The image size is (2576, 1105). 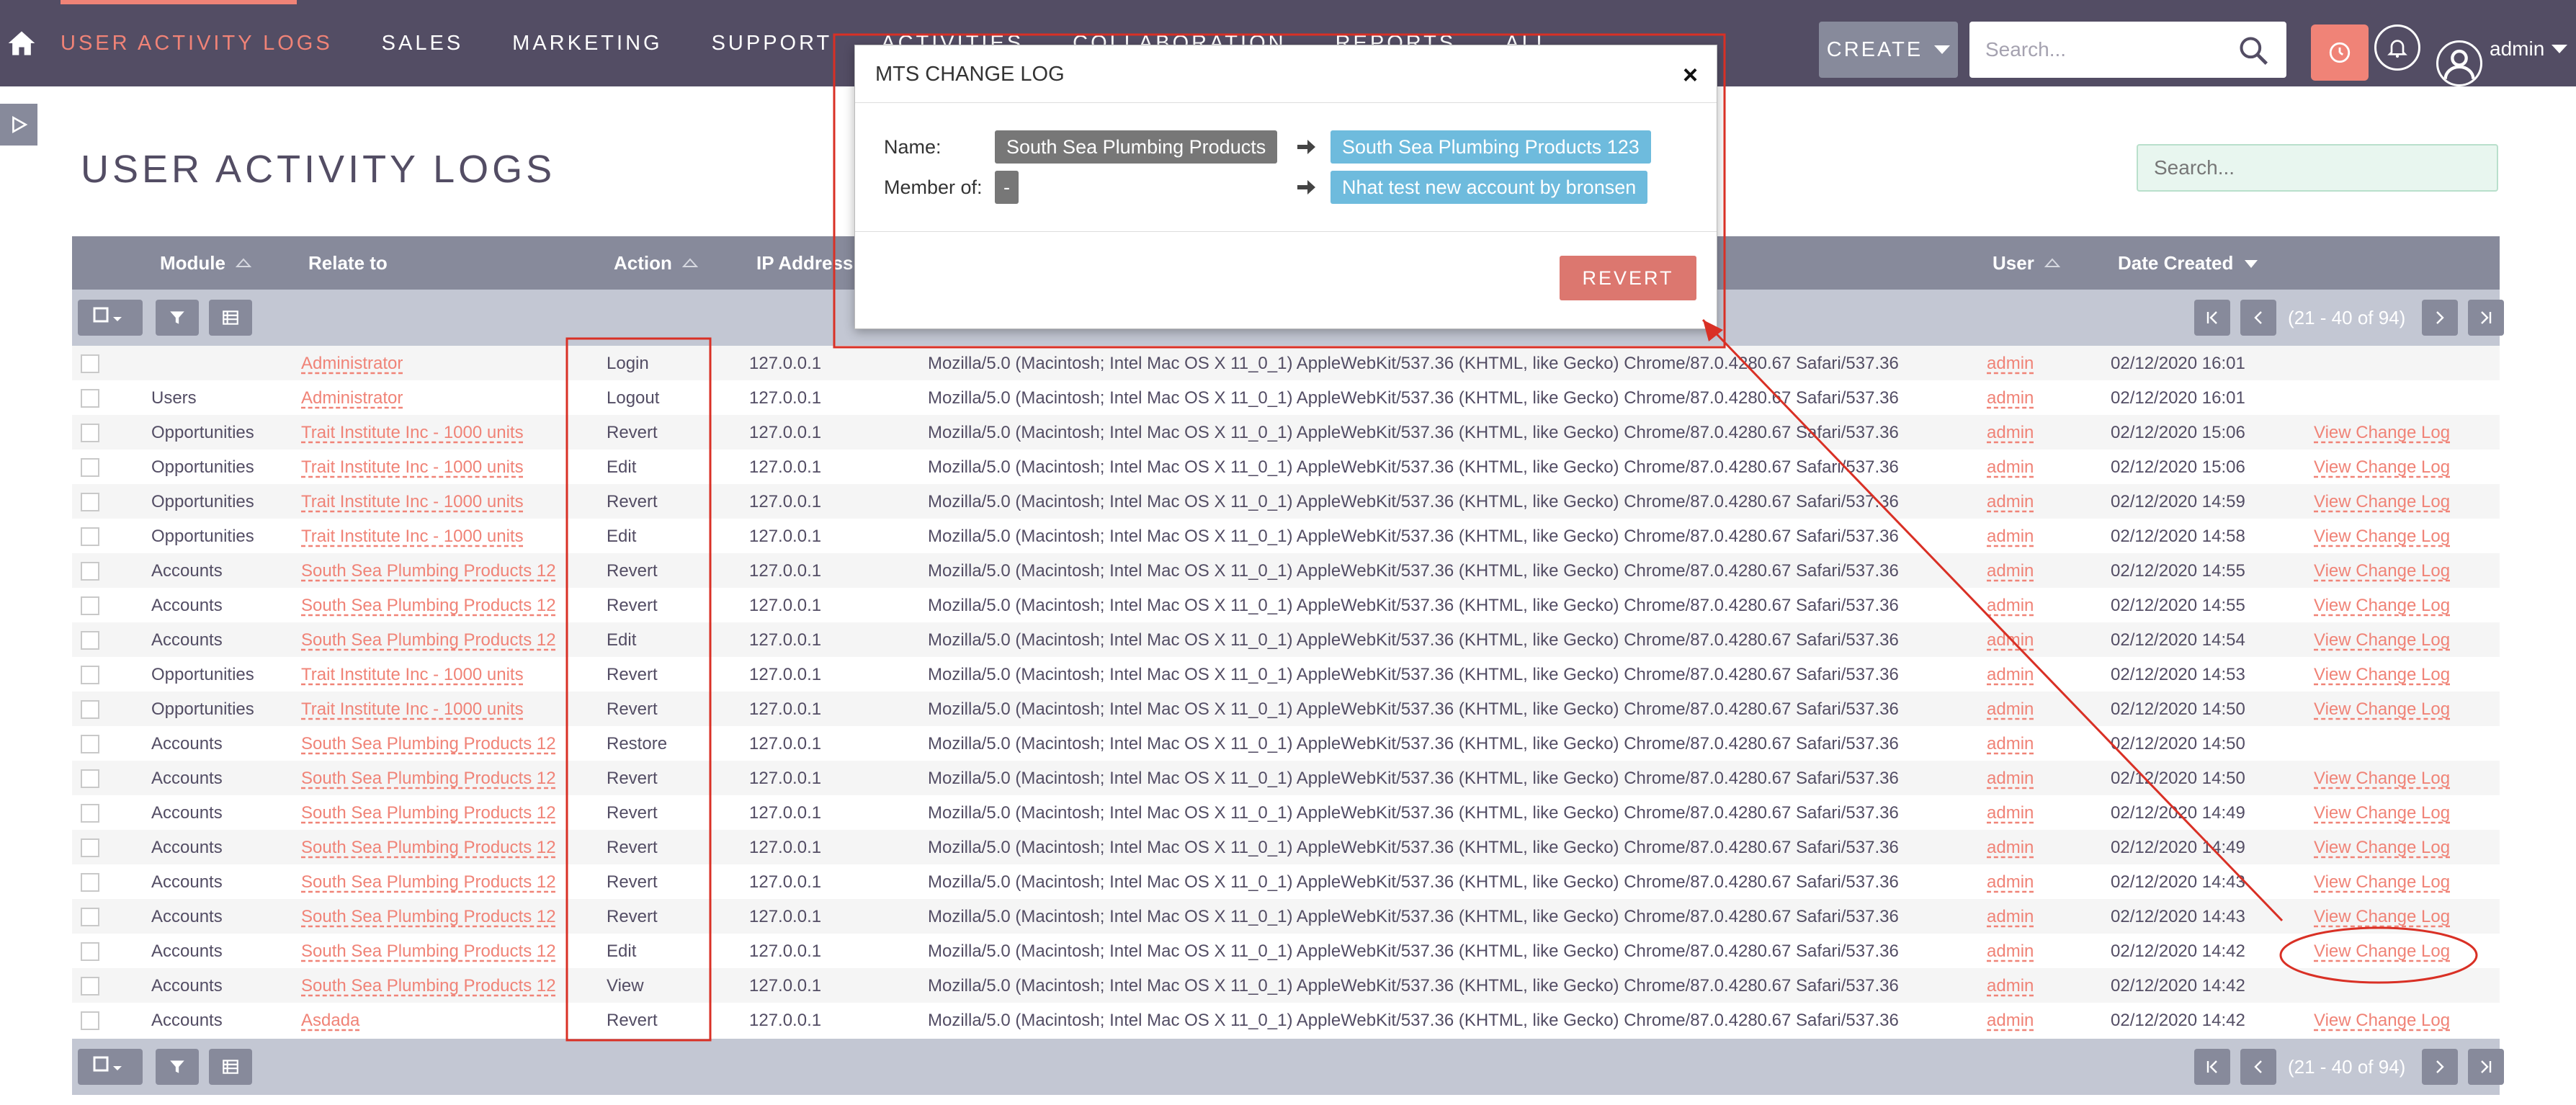 What do you see at coordinates (805, 263) in the screenshot?
I see `column-header-ip-address: IP Address` at bounding box center [805, 263].